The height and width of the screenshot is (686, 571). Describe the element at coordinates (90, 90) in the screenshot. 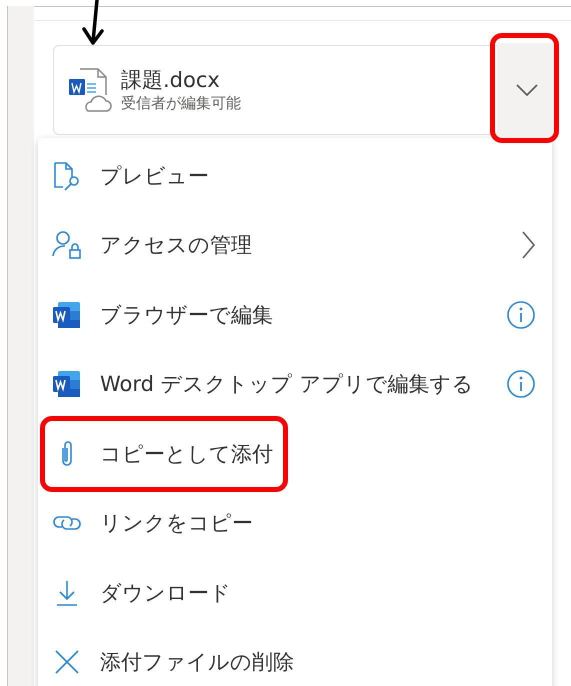

I see `cloud-document-icon` at that location.